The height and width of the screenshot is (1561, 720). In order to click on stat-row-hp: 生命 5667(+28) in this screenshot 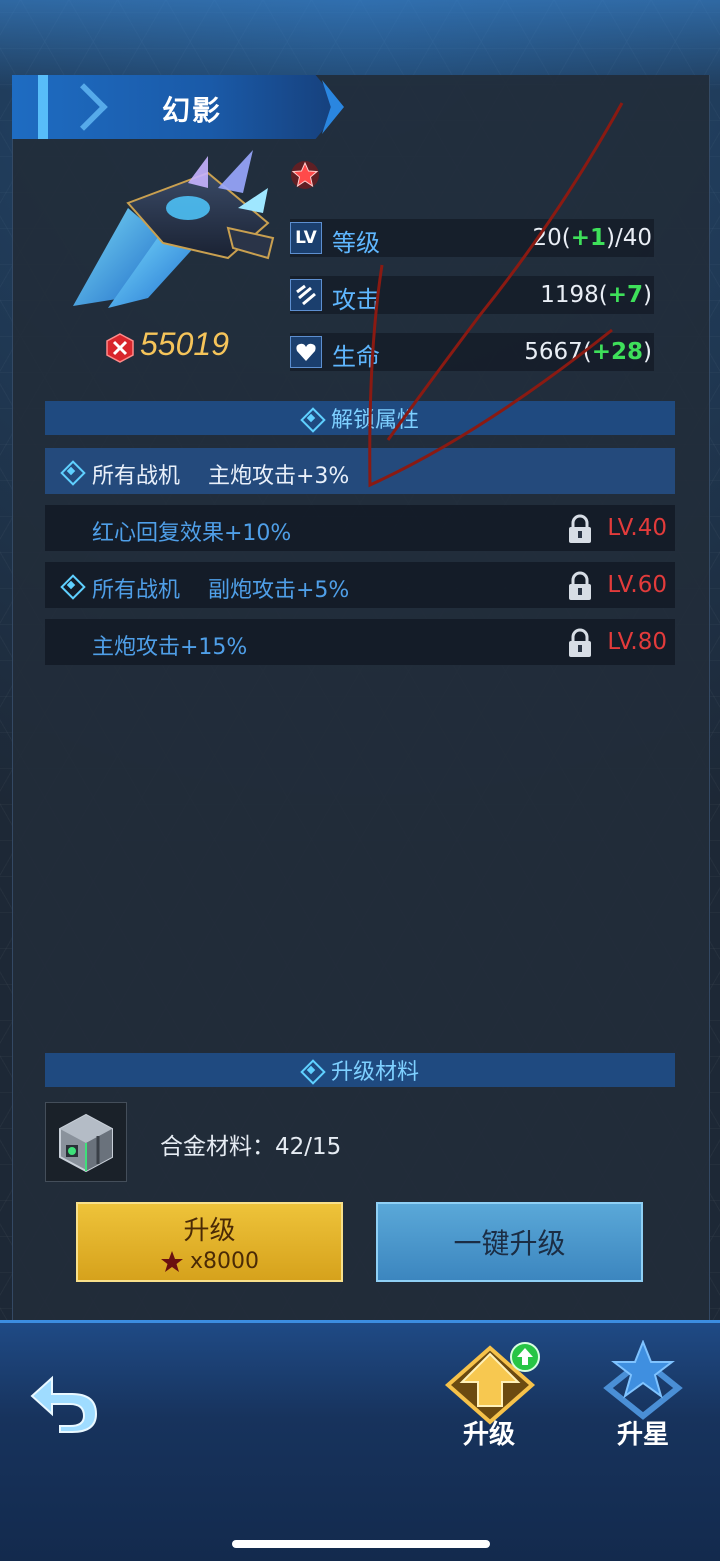, I will do `click(472, 352)`.